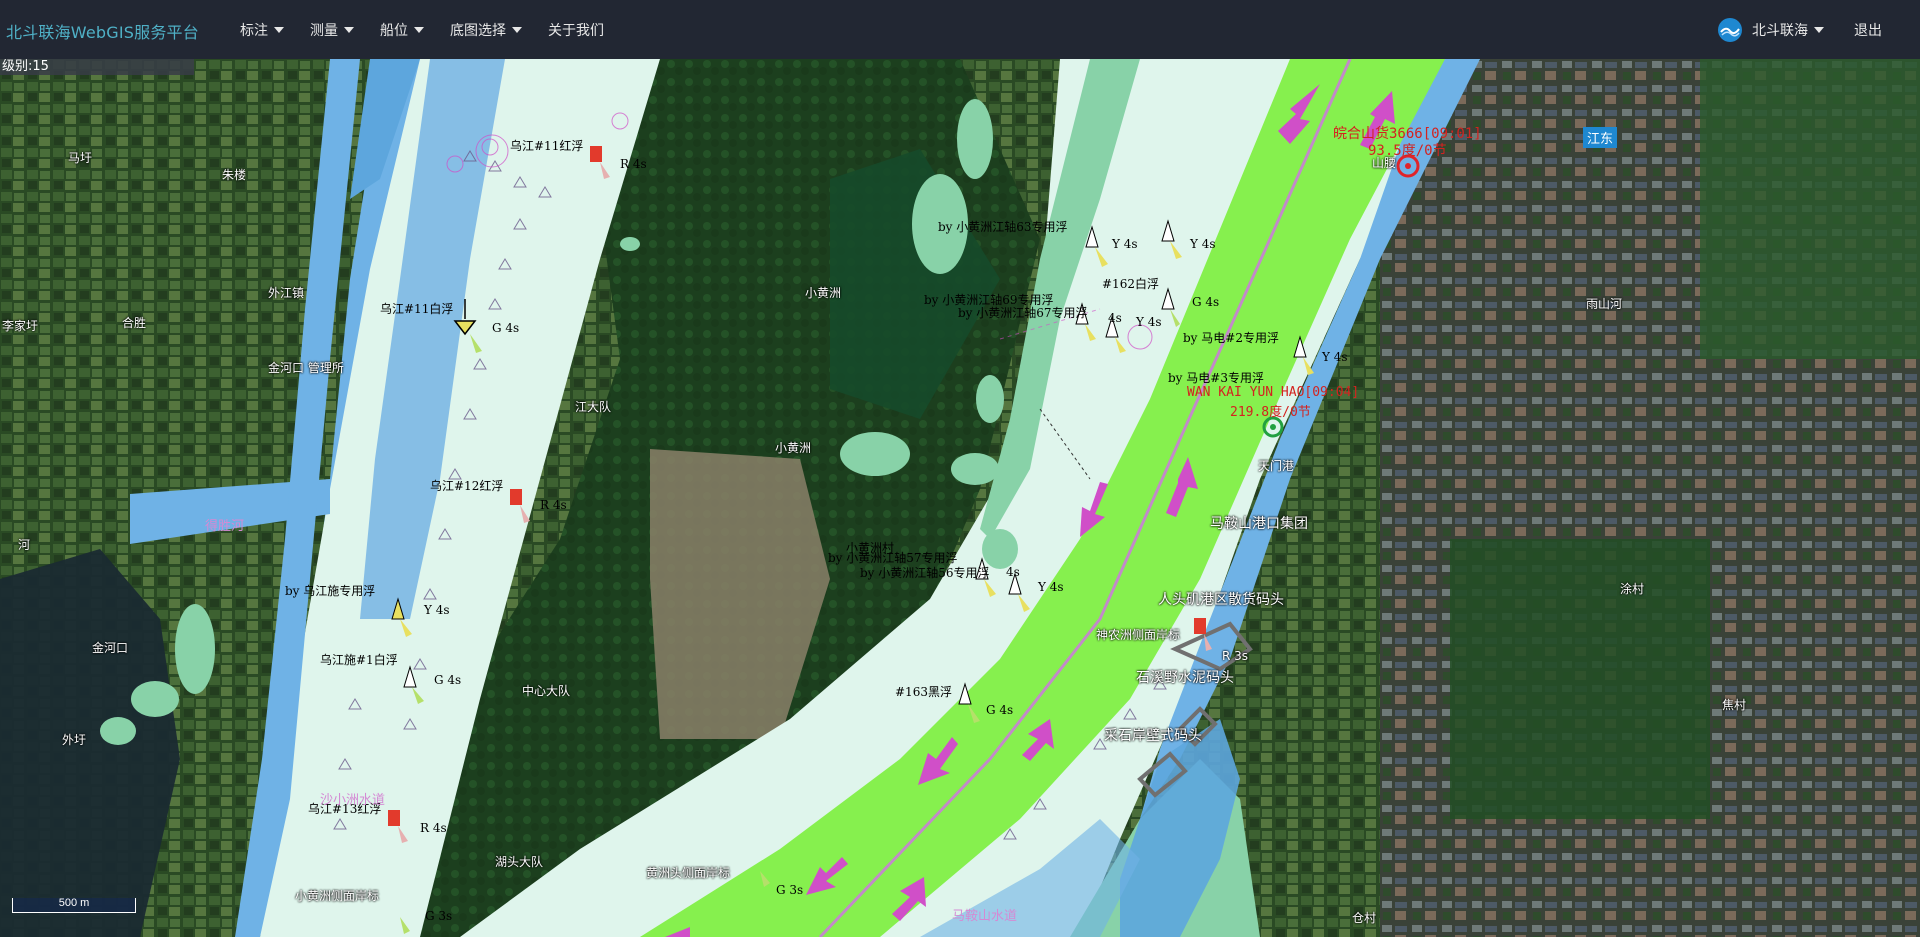  What do you see at coordinates (353, 800) in the screenshot?
I see `waterway-label: 沙小洲水道` at bounding box center [353, 800].